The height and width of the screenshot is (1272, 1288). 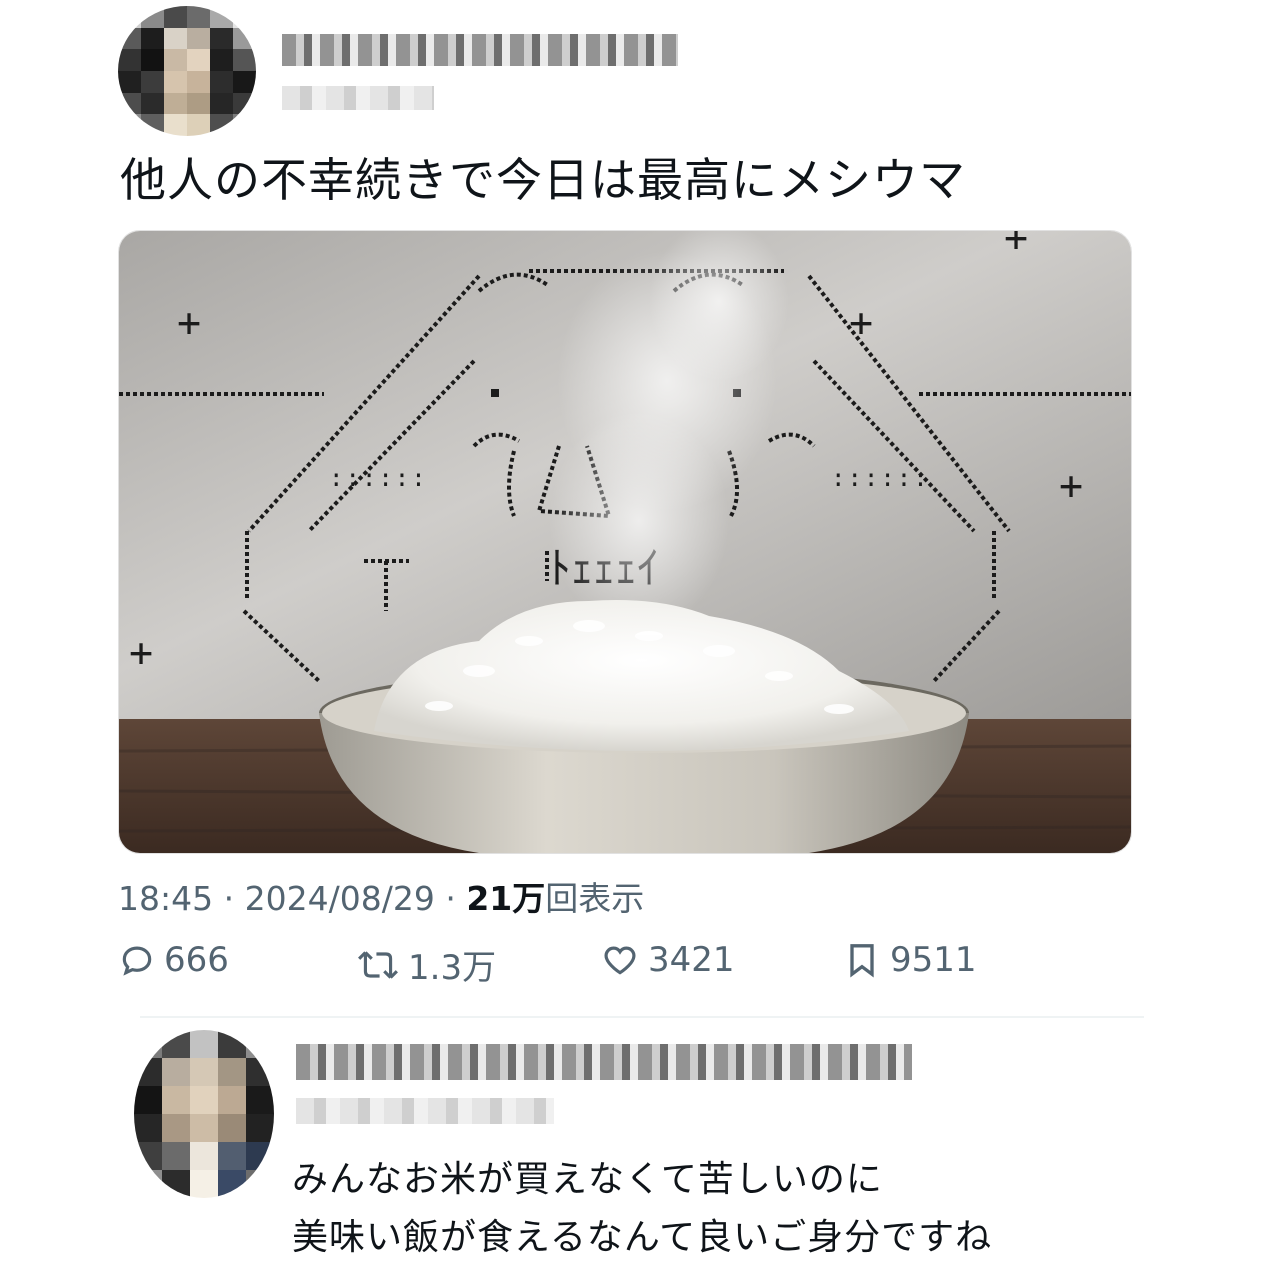 I want to click on author-display-name, so click(x=480, y=50).